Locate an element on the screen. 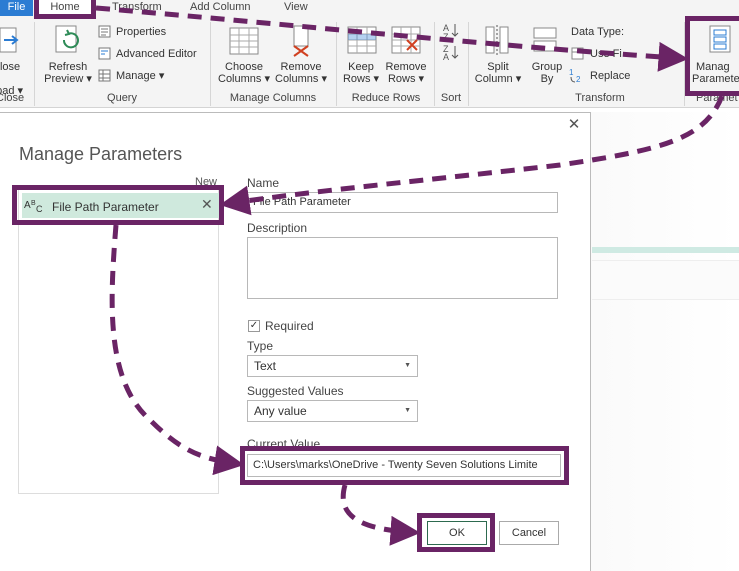  arrow-parameters-to-item is located at coordinates (472, 155).